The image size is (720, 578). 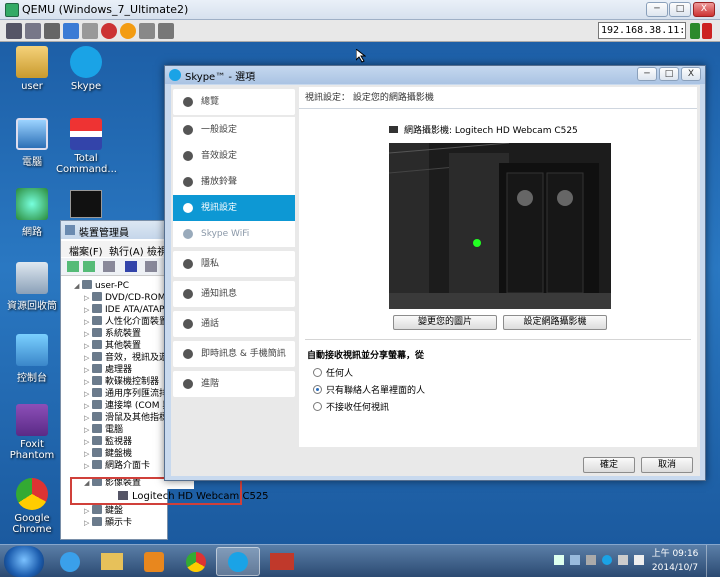 I want to click on qemu-maximize-button: □, so click(x=680, y=9).